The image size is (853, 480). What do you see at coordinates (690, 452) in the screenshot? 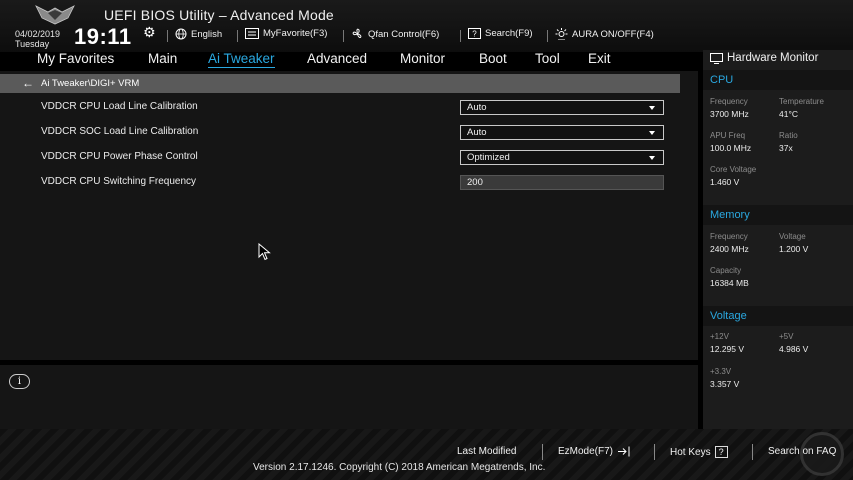
I see `hot-keys-label: Hot Keys` at bounding box center [690, 452].